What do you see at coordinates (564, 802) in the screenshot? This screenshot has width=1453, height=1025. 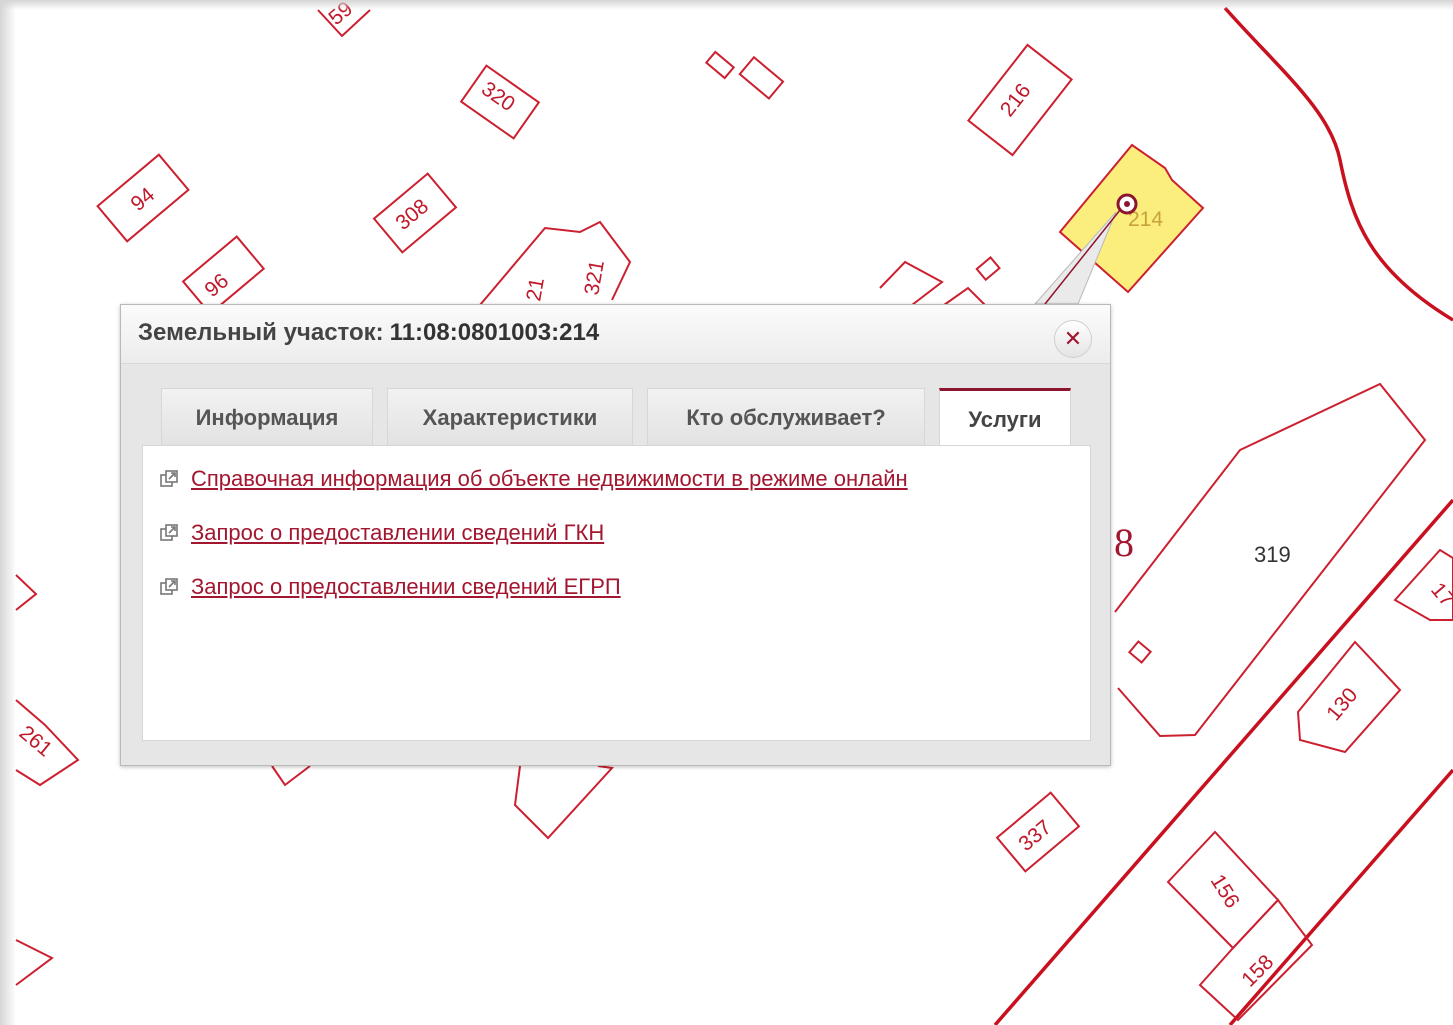 I see `plot-partial-bottom-b` at bounding box center [564, 802].